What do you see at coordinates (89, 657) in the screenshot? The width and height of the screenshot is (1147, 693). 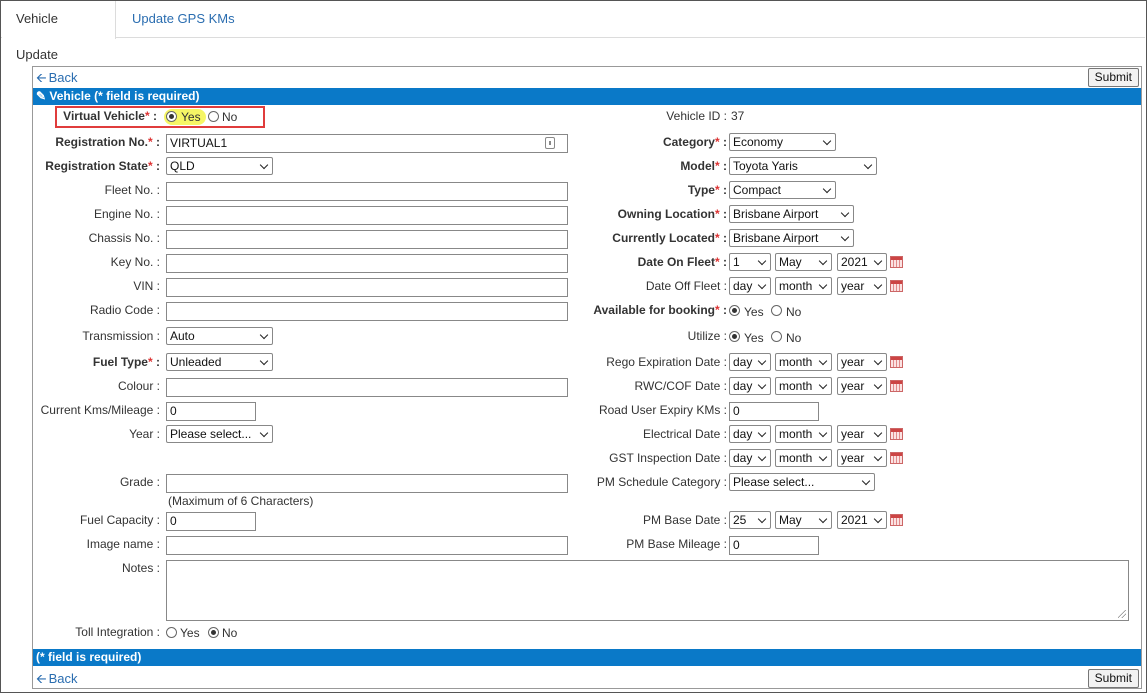 I see `form-footer-text: (* field is required)` at bounding box center [89, 657].